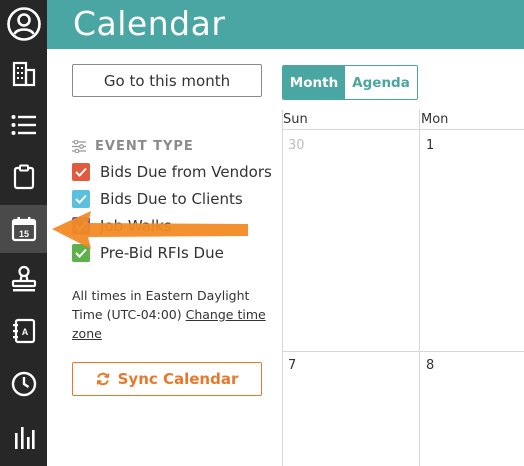 Image resolution: width=524 pixels, height=466 pixels. I want to click on companies-nav-item, so click(23, 74).